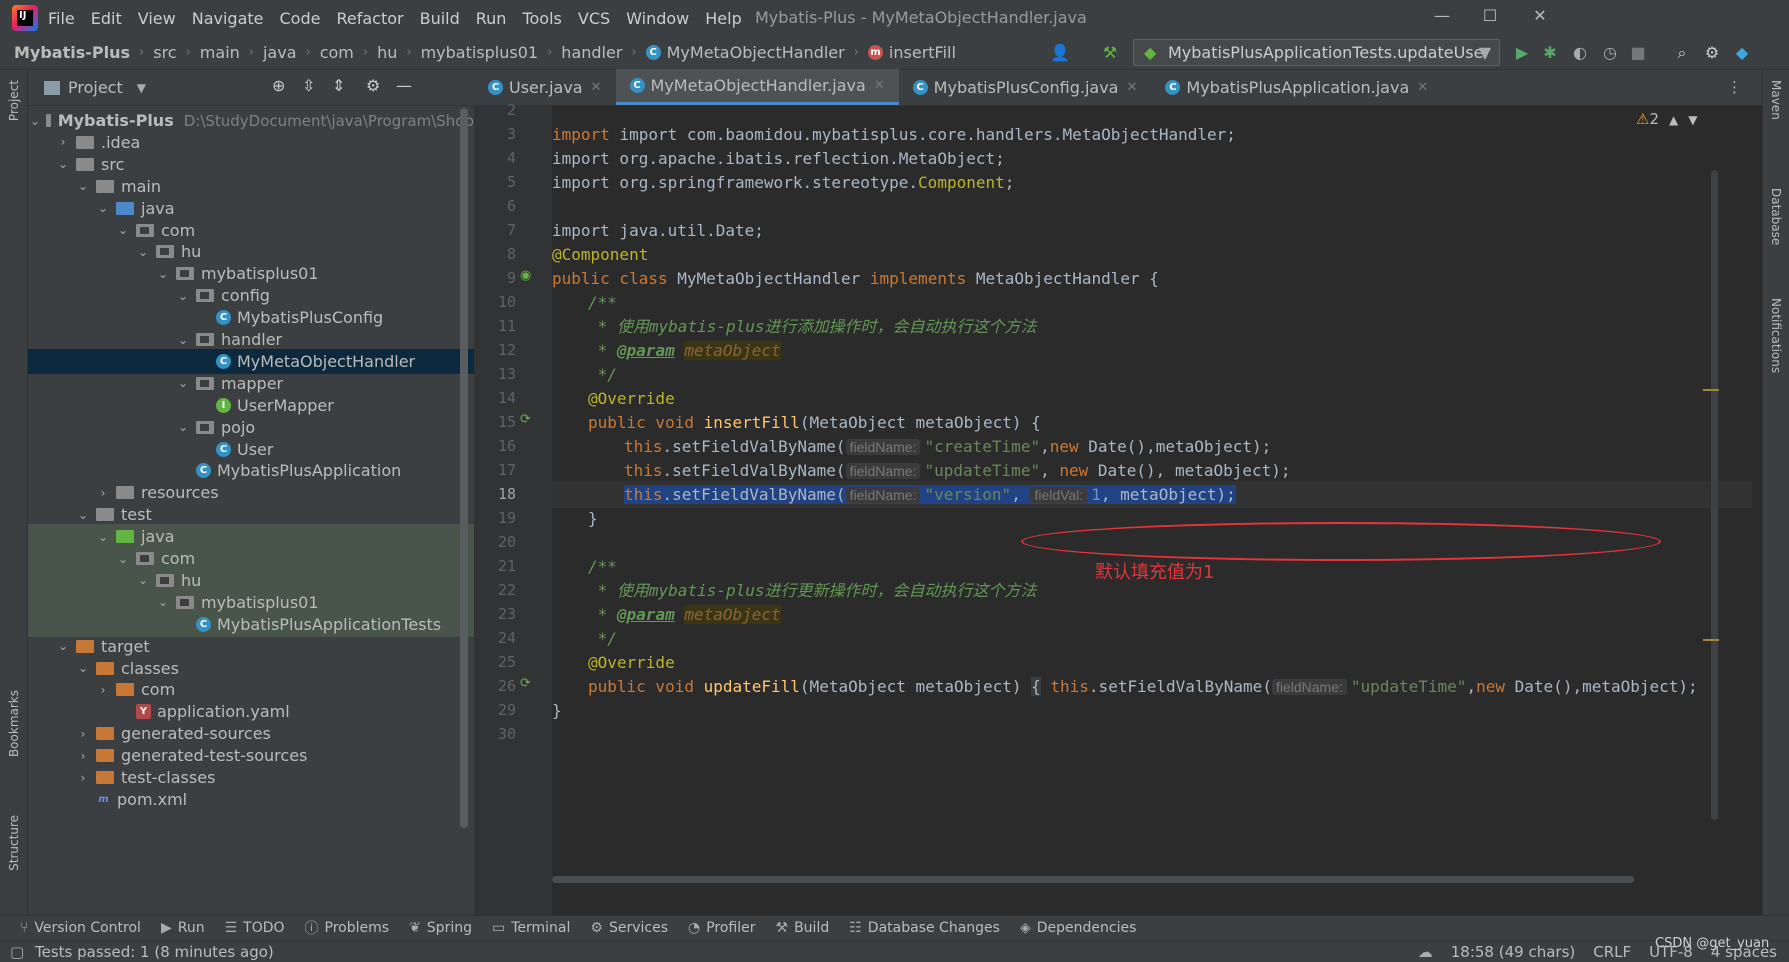  What do you see at coordinates (440, 928) in the screenshot?
I see `tool-window-spring: ❦ Spring` at bounding box center [440, 928].